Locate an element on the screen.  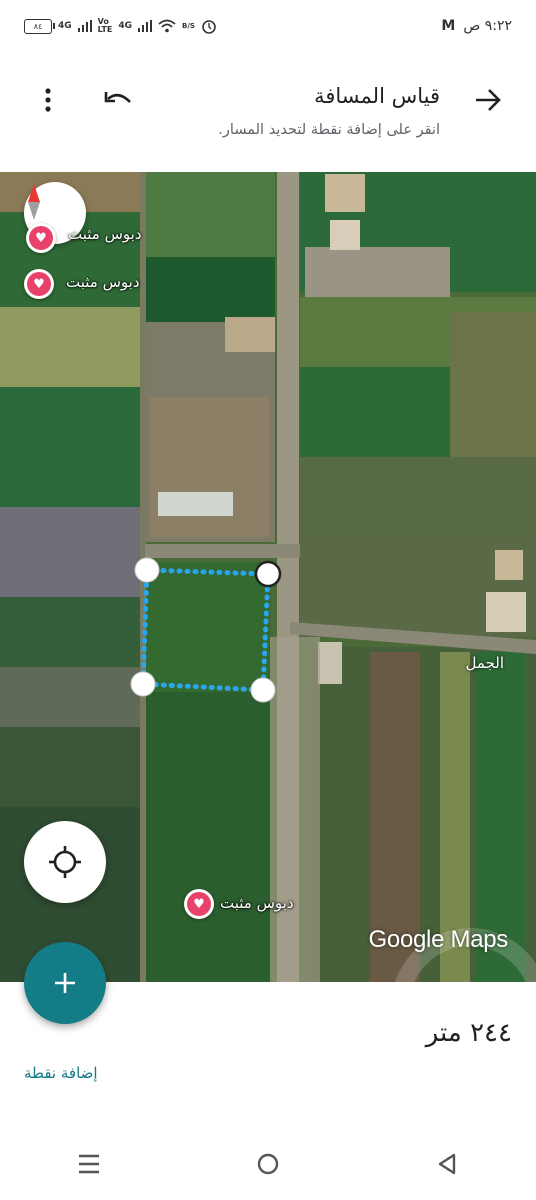
status-bar: ٨٤ 4G Vo LTE 4G B/S ٩:٢٢ ص M is located at coordinates (268, 30).